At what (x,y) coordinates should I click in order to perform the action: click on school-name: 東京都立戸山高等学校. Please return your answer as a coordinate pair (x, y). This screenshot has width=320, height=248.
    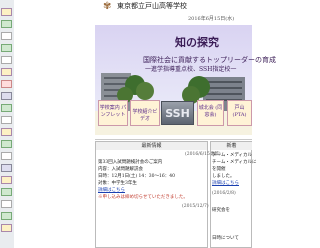
    Looking at the image, I should click on (152, 6).